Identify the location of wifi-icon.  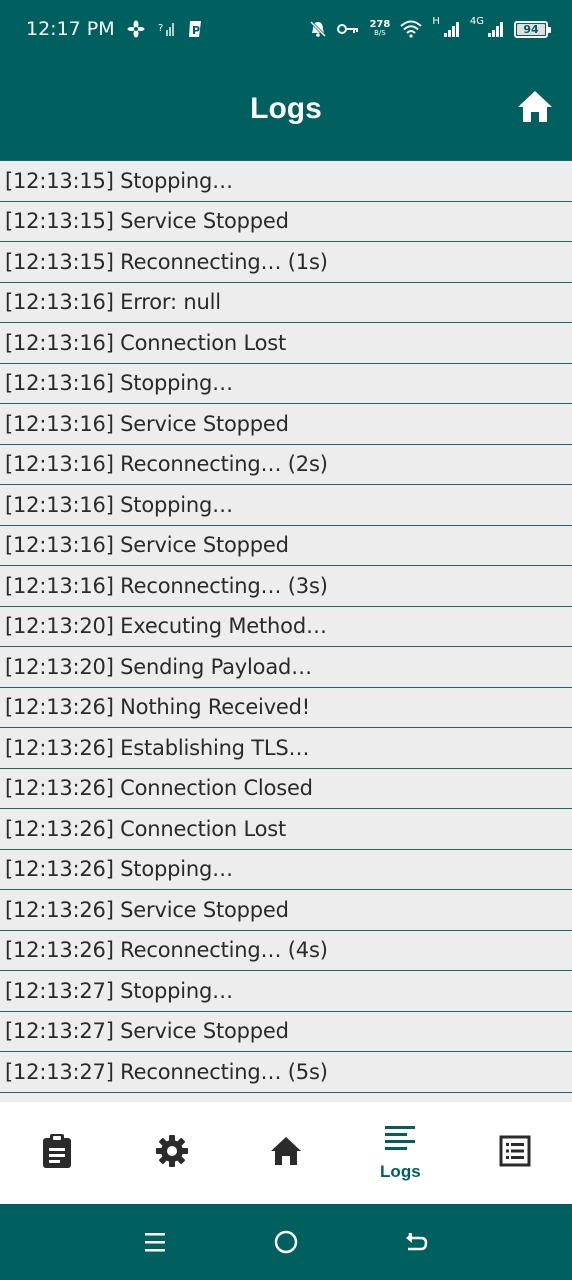
(411, 29).